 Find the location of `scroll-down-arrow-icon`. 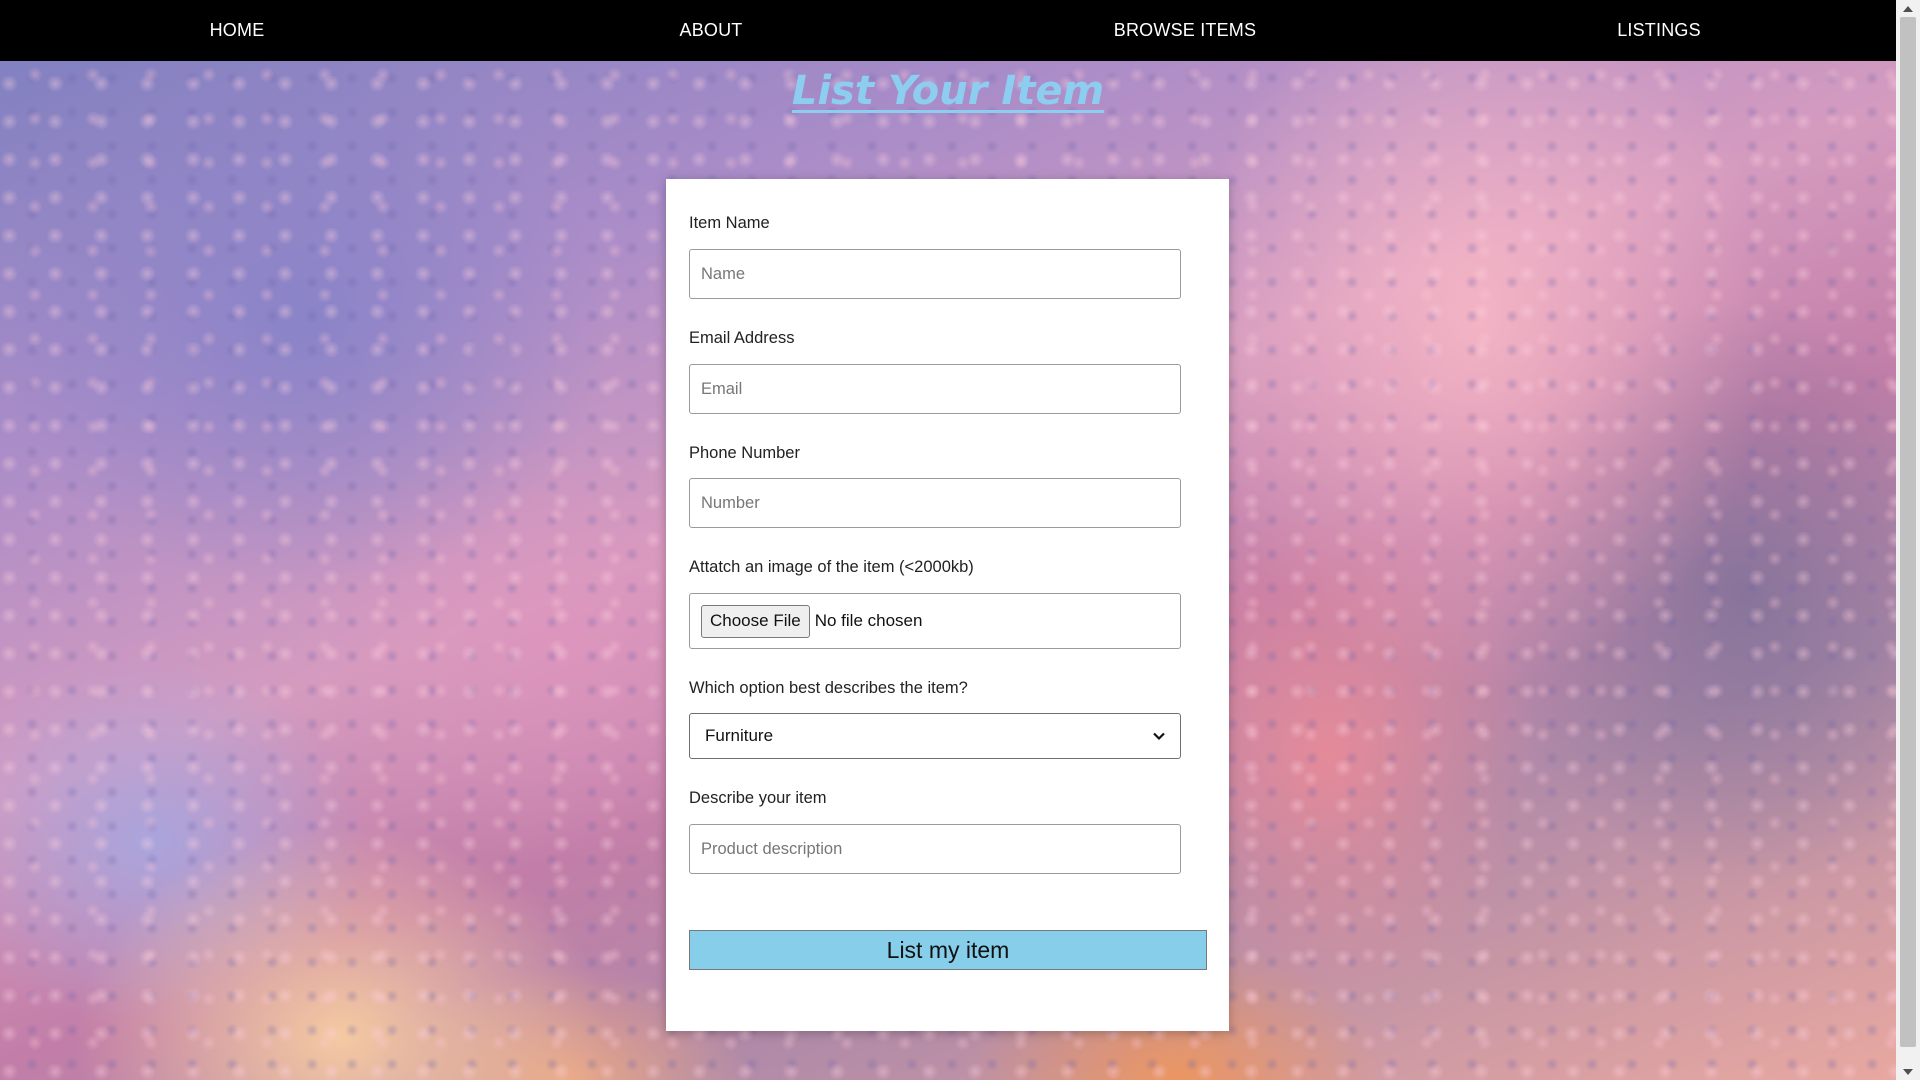

scroll-down-arrow-icon is located at coordinates (1908, 1071).